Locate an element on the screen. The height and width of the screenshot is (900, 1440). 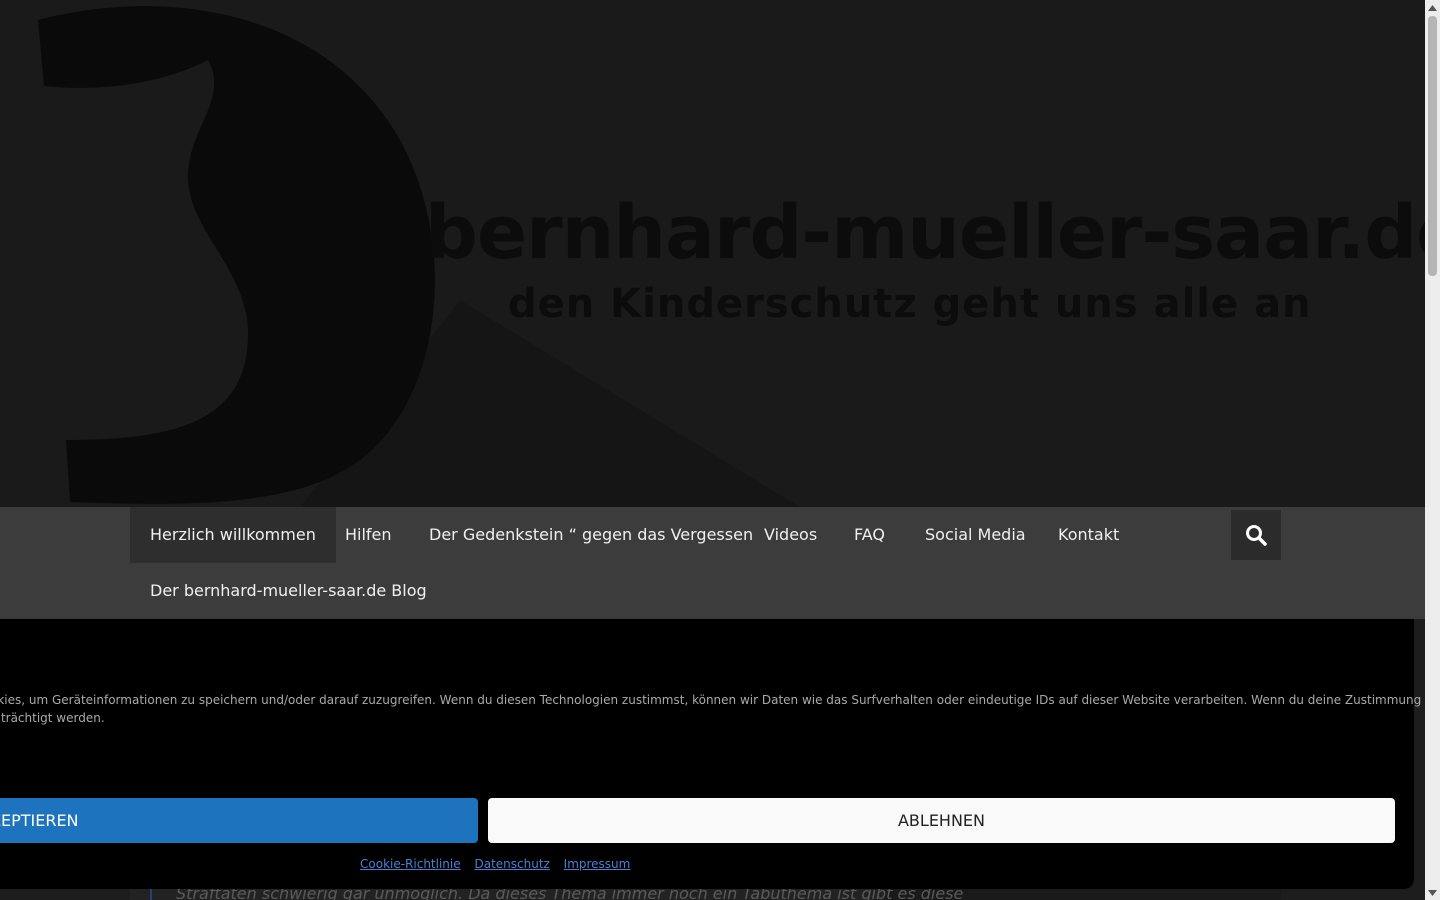
scrollbar-thumb is located at coordinates (1432, 146).